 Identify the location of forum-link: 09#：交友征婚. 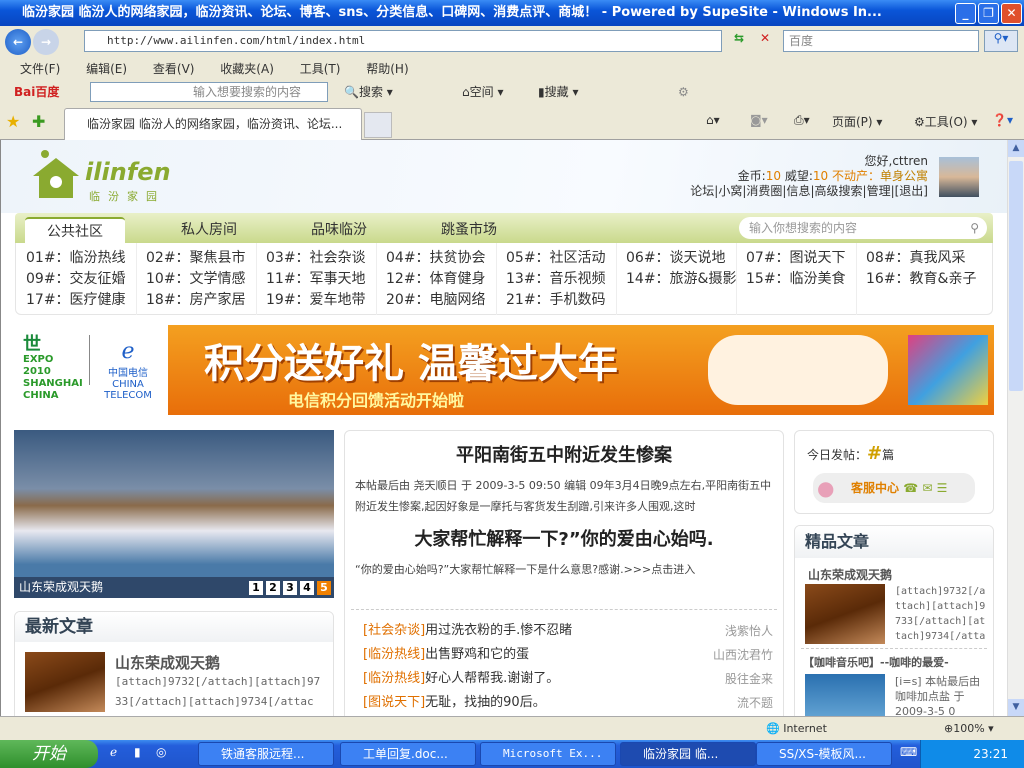
(76, 279).